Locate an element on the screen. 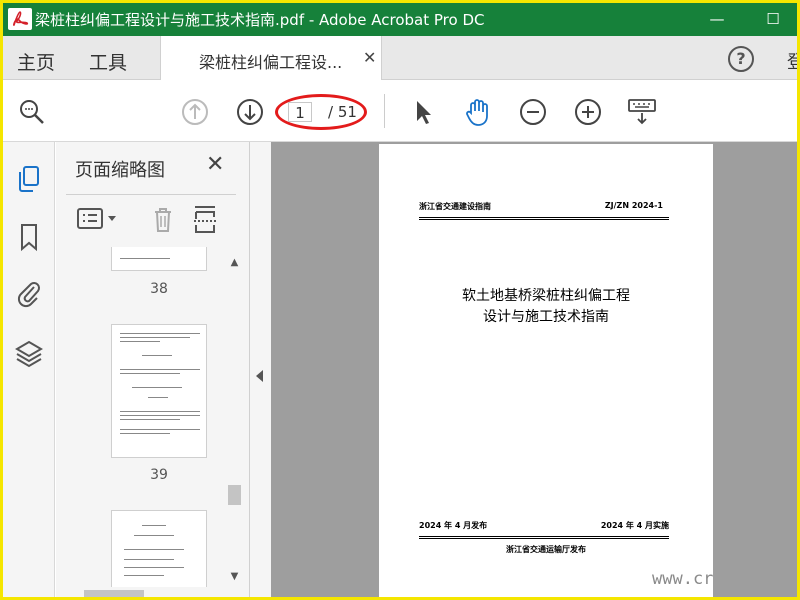 This screenshot has height=600, width=800. thumbnail-scrollbar: ▲ ▼ is located at coordinates (234, 422).